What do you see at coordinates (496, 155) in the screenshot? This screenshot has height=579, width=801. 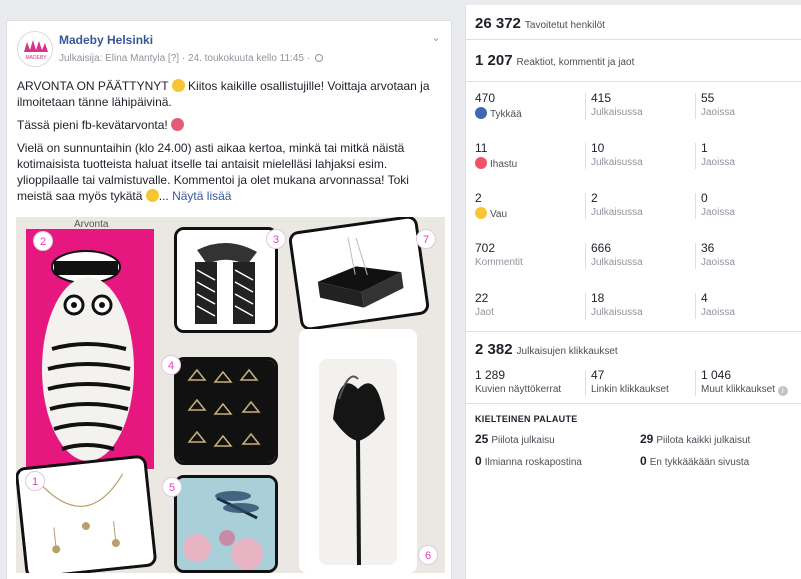 I see `loves-total: 11 Ihastu` at bounding box center [496, 155].